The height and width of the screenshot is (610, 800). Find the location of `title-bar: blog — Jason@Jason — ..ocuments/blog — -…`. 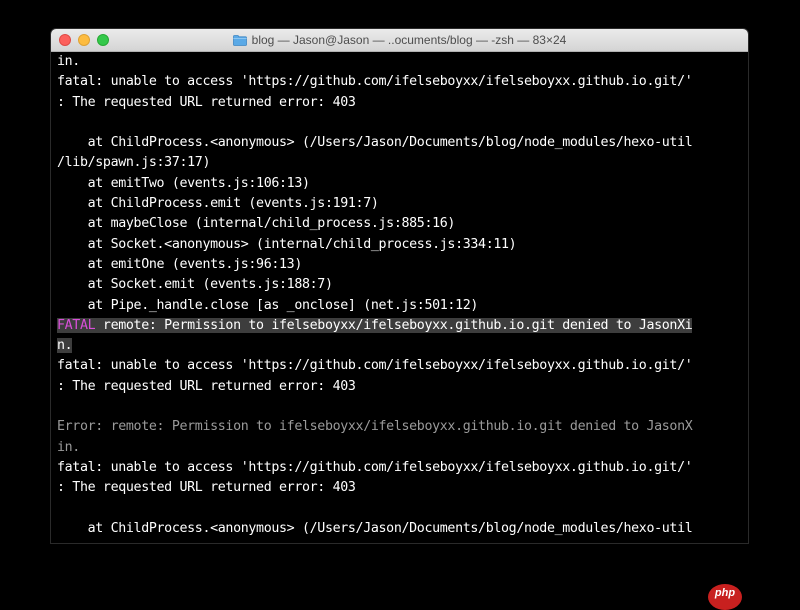

title-bar: blog — Jason@Jason — ..ocuments/blog — -… is located at coordinates (399, 40).